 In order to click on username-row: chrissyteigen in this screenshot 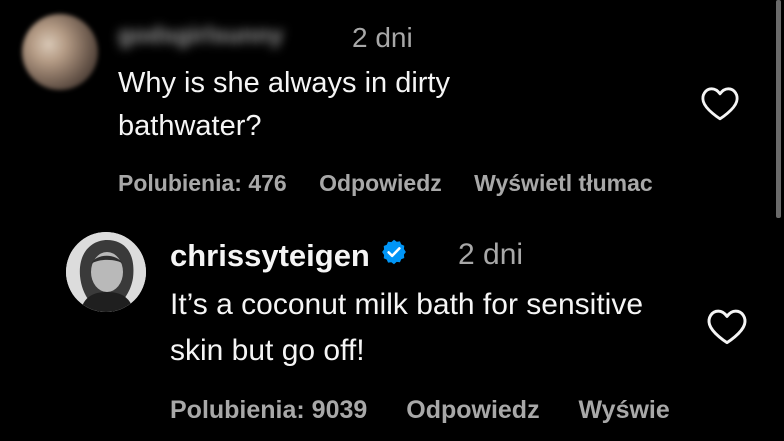, I will do `click(289, 256)`.